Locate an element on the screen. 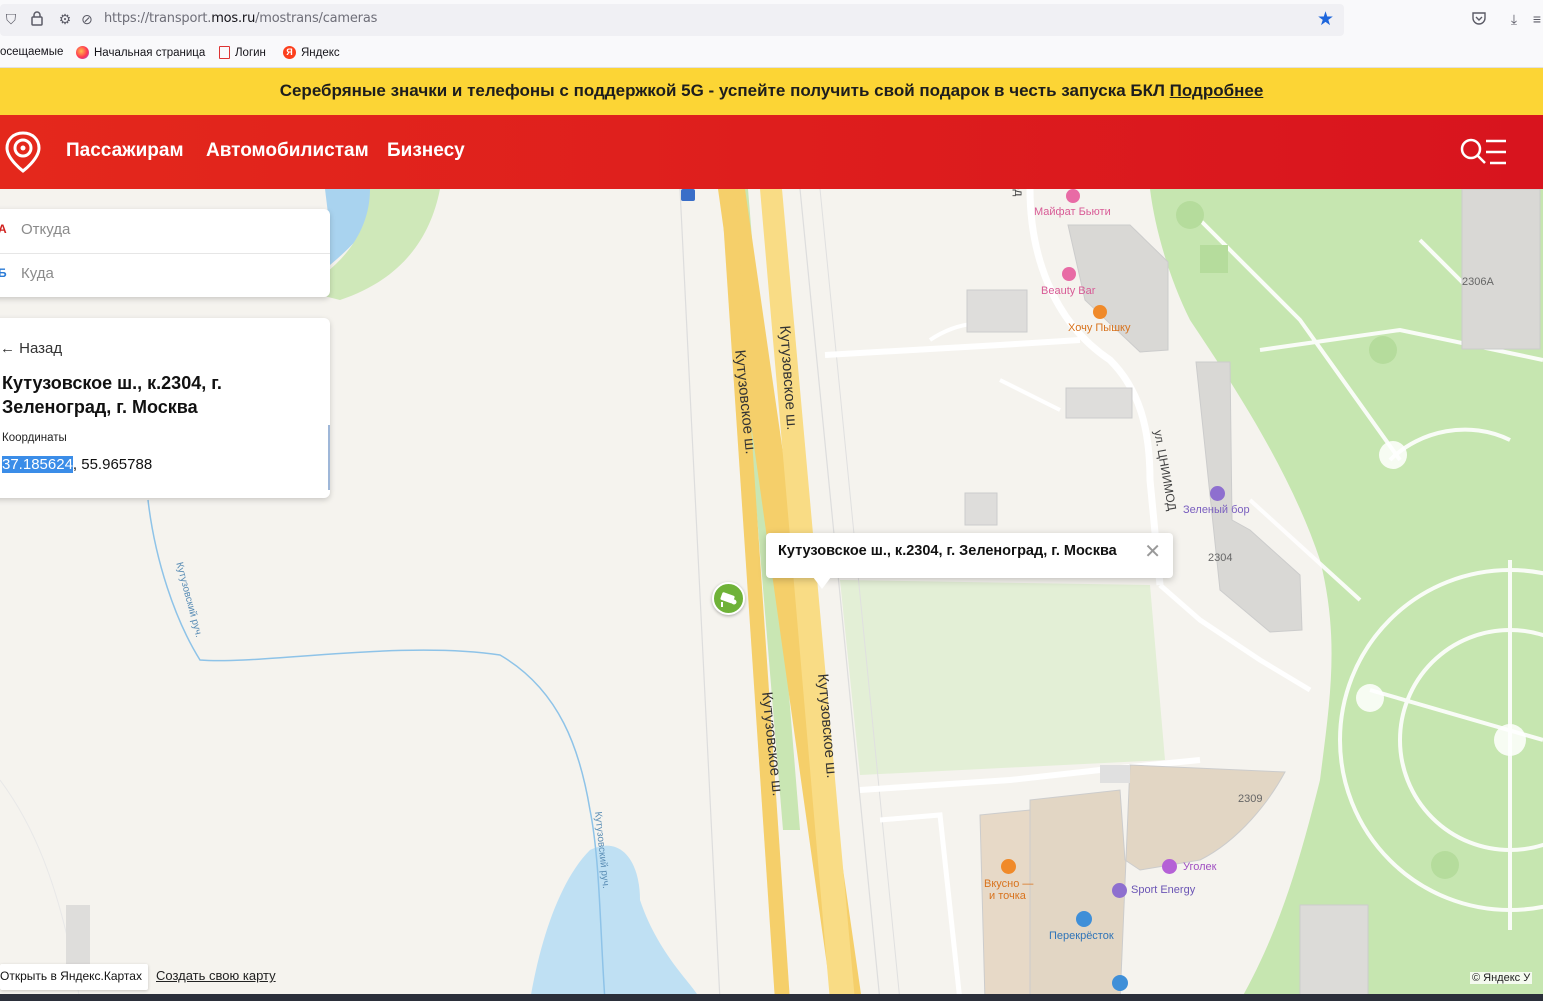 Image resolution: width=1543 pixels, height=1001 pixels. poi-label: и точка is located at coordinates (1007, 896).